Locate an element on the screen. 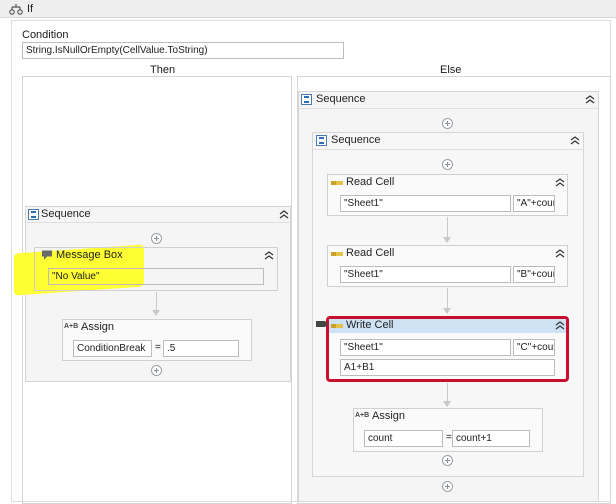  else-assign-title: Assign is located at coordinates (389, 416).